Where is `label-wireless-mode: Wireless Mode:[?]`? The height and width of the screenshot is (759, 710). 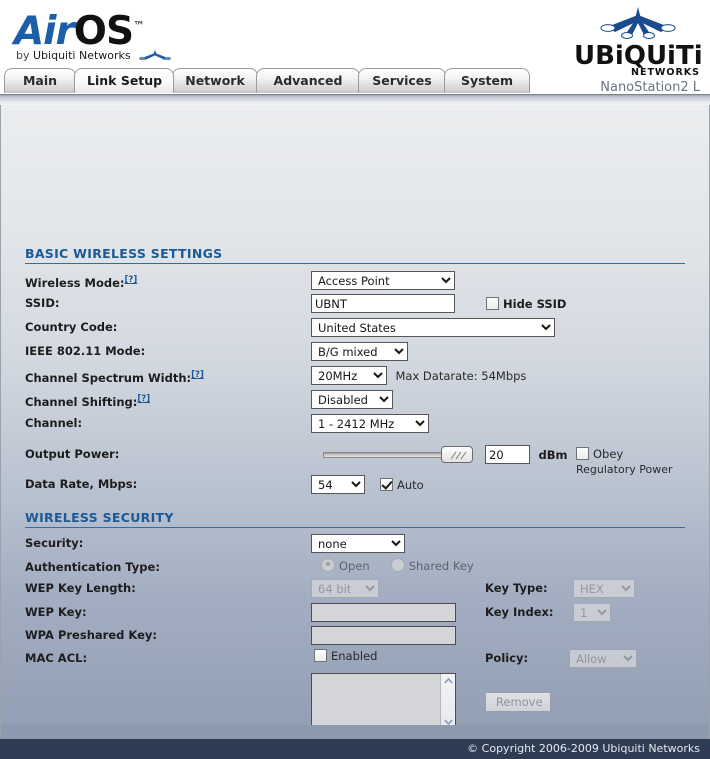 label-wireless-mode: Wireless Mode:[?] is located at coordinates (81, 281).